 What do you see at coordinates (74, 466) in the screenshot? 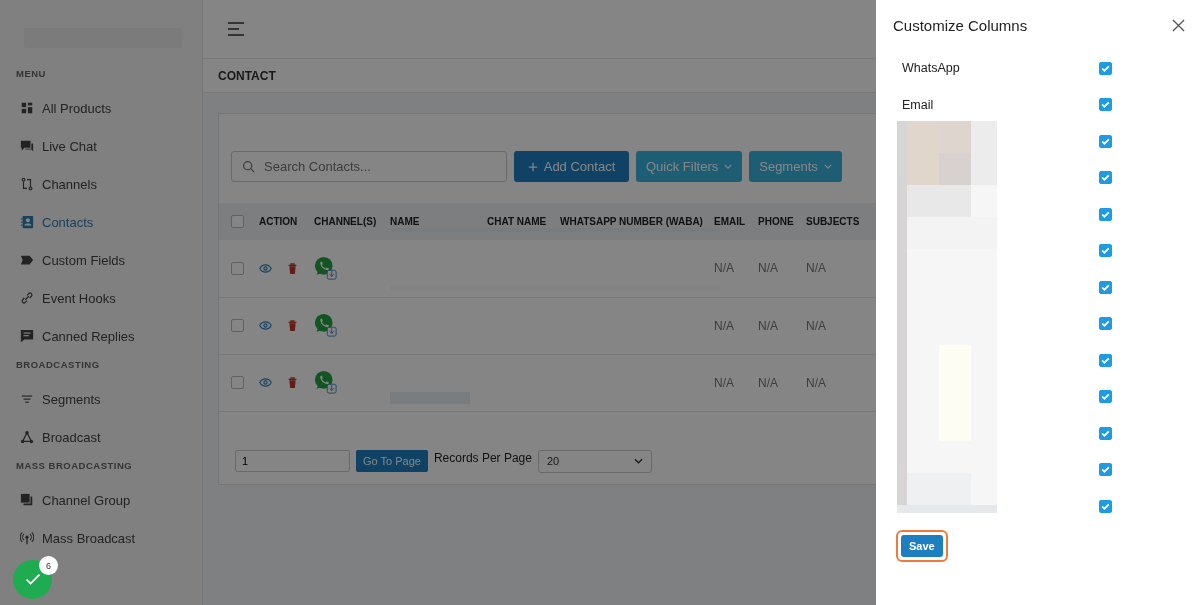
I see `section-heading: MASS BROADCASTING` at bounding box center [74, 466].